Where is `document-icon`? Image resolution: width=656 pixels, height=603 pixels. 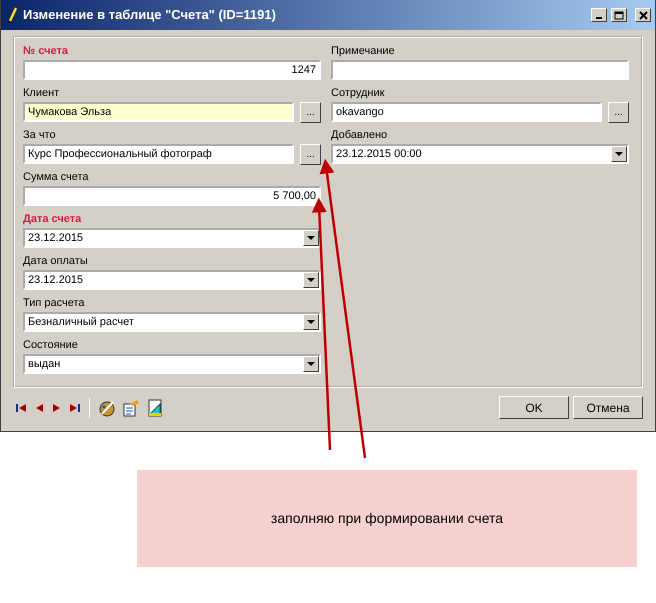
document-icon is located at coordinates (131, 407).